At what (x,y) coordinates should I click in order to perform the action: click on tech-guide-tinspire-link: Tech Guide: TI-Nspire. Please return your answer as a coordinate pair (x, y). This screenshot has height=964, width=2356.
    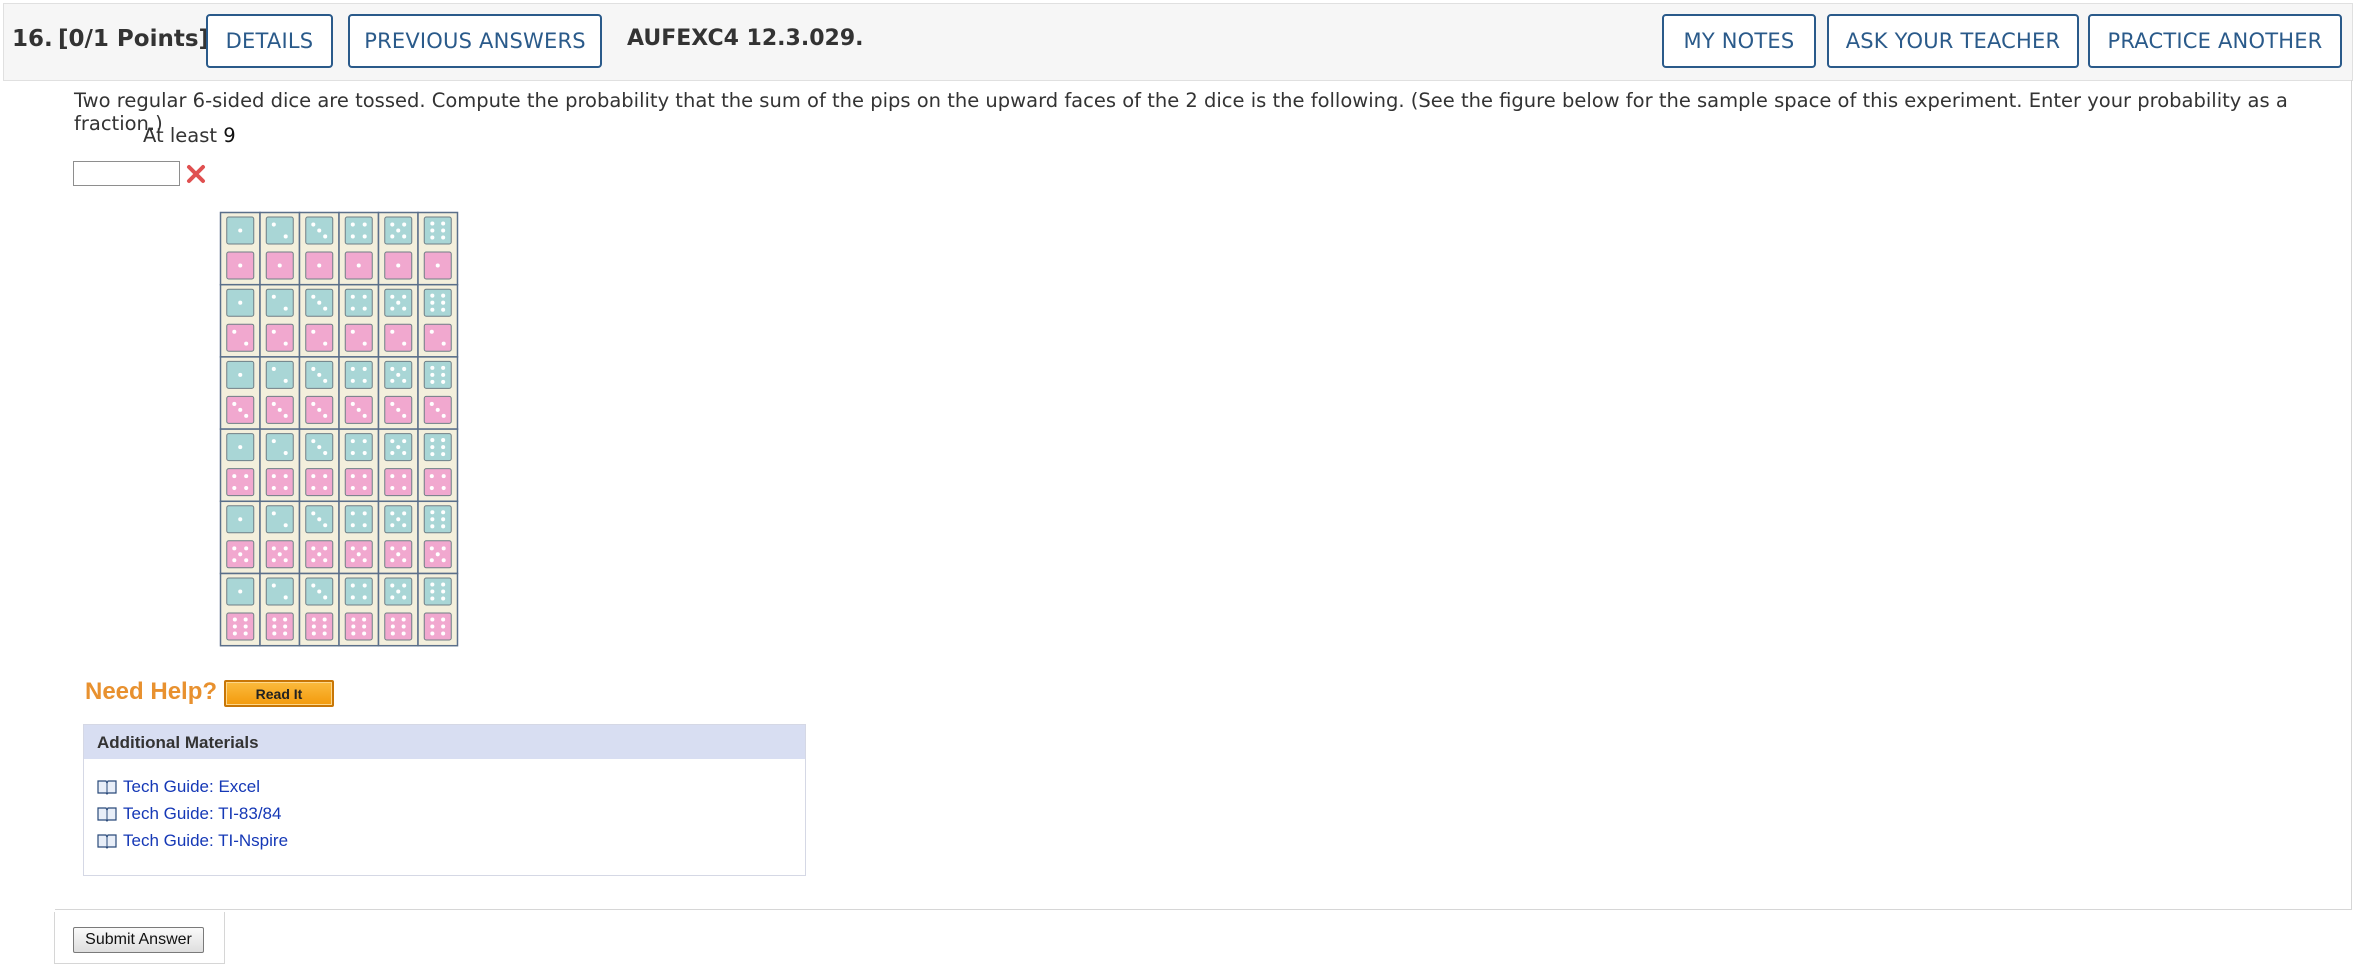
    Looking at the image, I should click on (192, 841).